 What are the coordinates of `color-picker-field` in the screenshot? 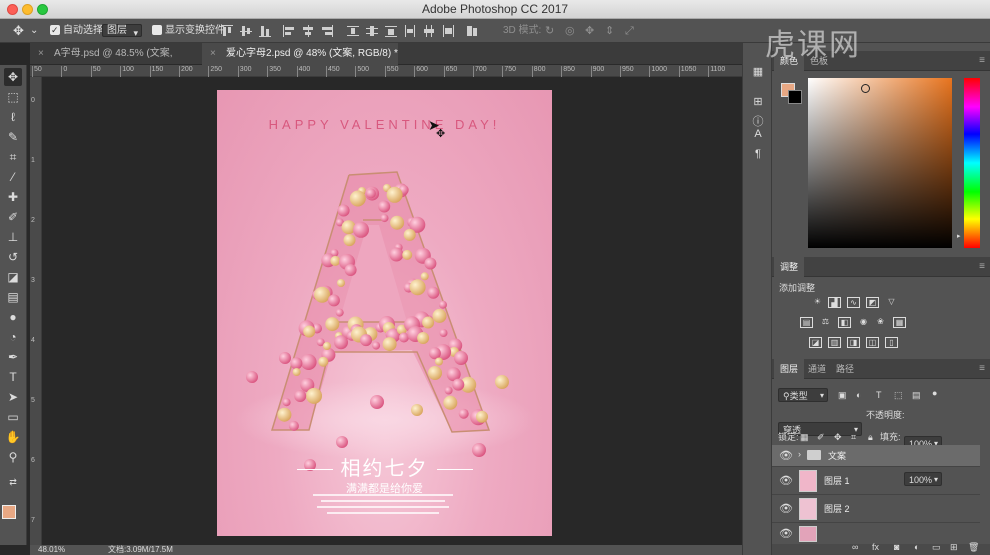 It's located at (880, 163).